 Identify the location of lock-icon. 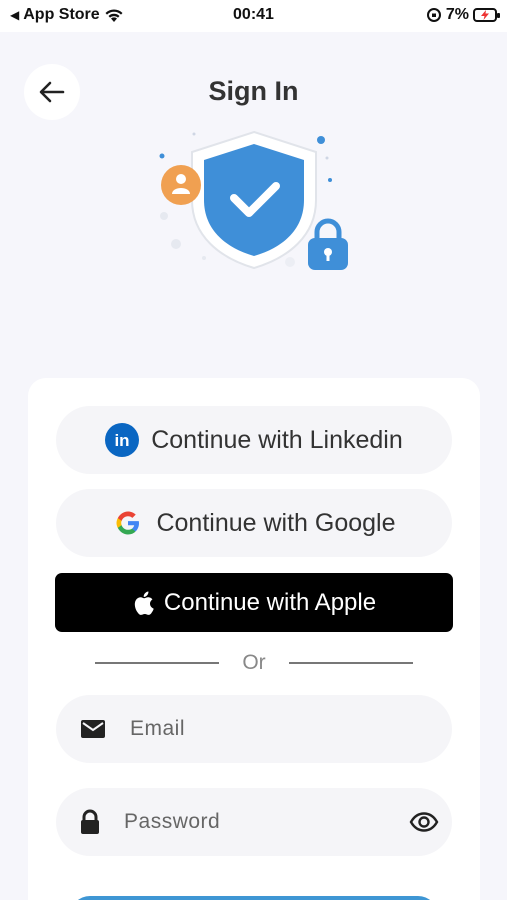
(90, 821).